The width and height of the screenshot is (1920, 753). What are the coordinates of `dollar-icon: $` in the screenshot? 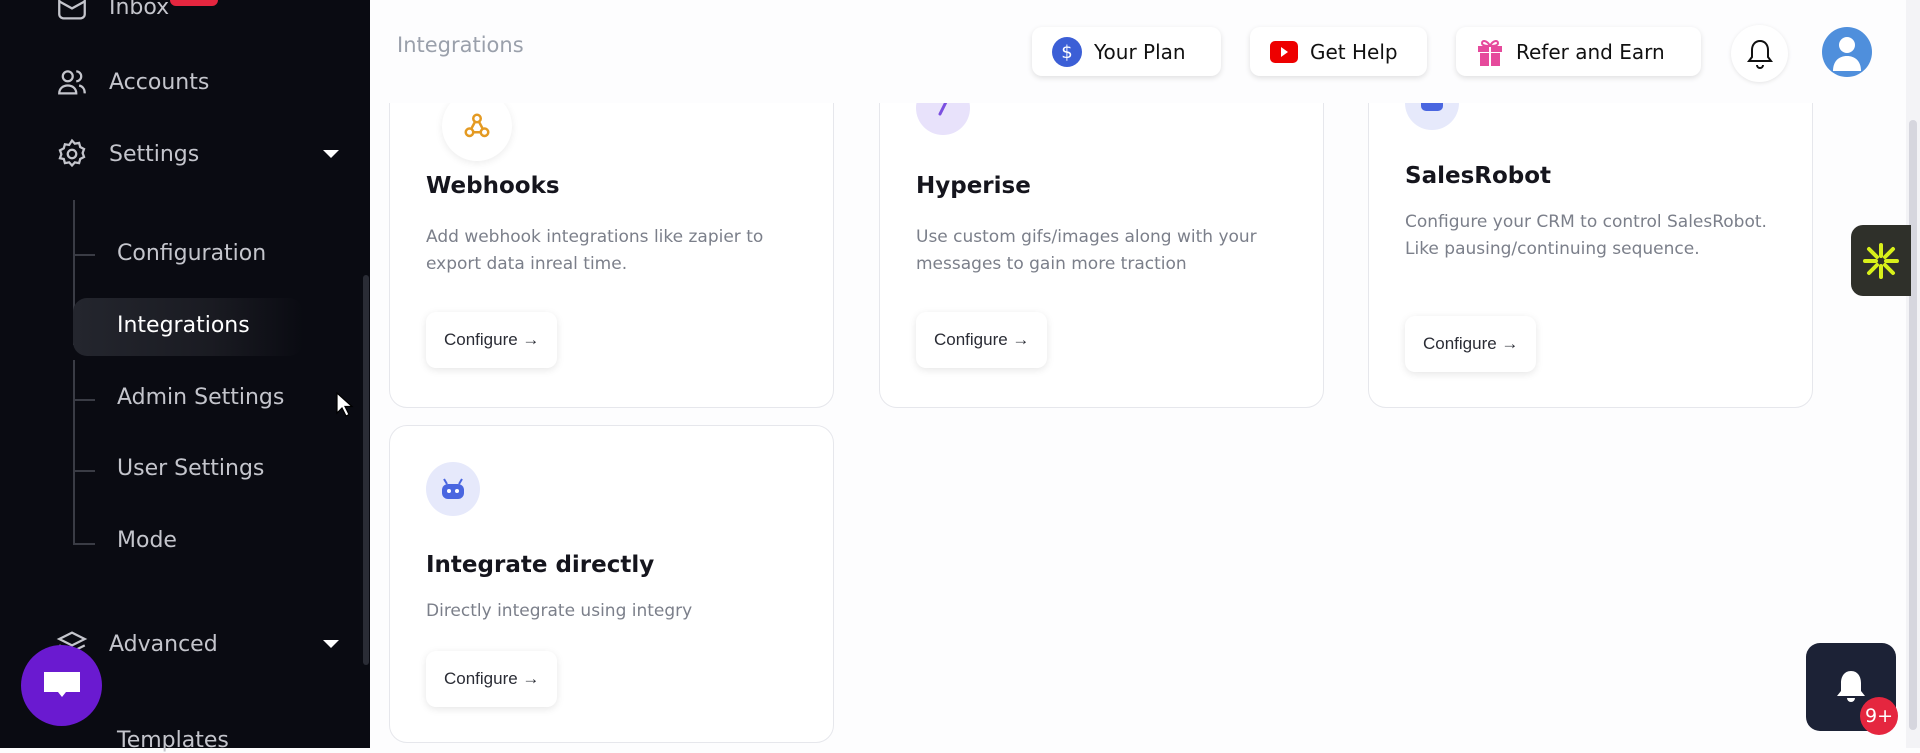 It's located at (1067, 51).